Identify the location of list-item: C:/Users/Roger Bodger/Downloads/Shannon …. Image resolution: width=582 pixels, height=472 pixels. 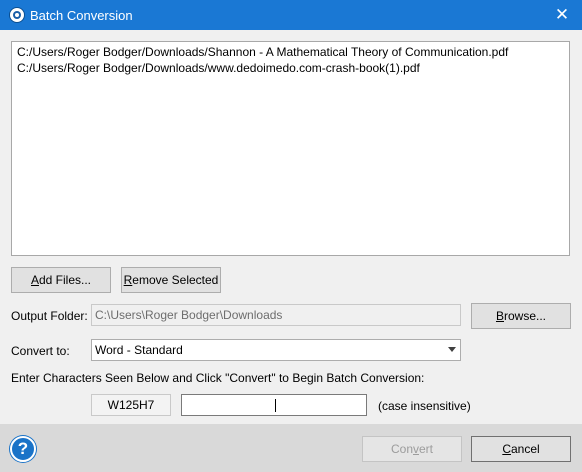
(290, 52).